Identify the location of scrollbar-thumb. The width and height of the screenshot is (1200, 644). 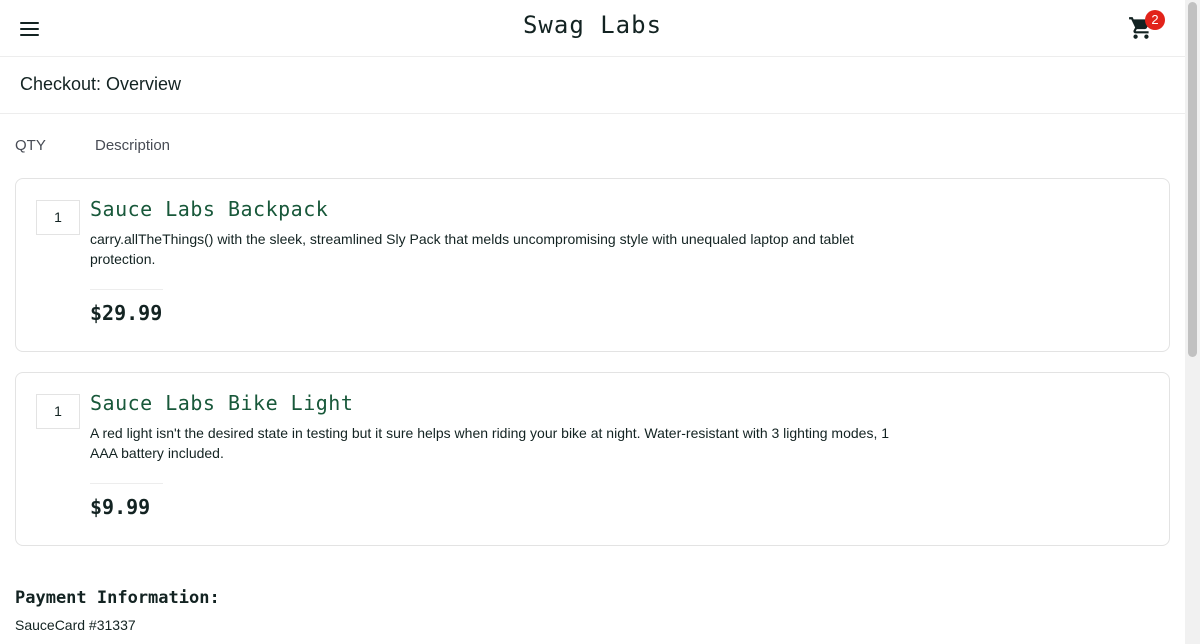
(1192, 179).